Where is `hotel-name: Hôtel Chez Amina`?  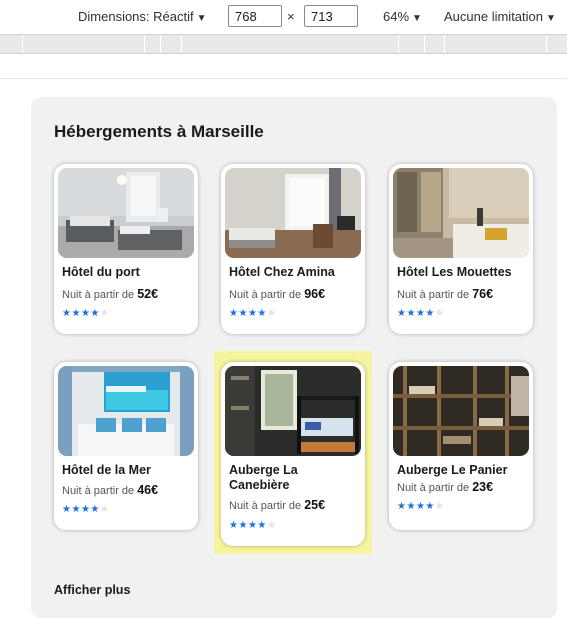
hotel-name: Hôtel Chez Amina is located at coordinates (282, 272).